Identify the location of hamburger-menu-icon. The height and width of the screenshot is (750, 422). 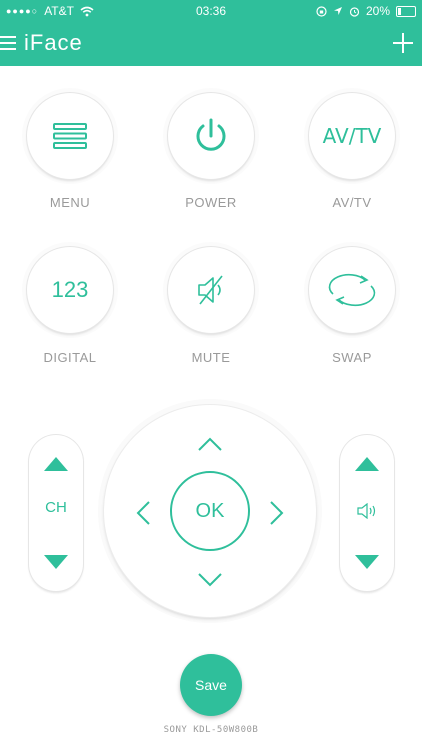
(9, 43).